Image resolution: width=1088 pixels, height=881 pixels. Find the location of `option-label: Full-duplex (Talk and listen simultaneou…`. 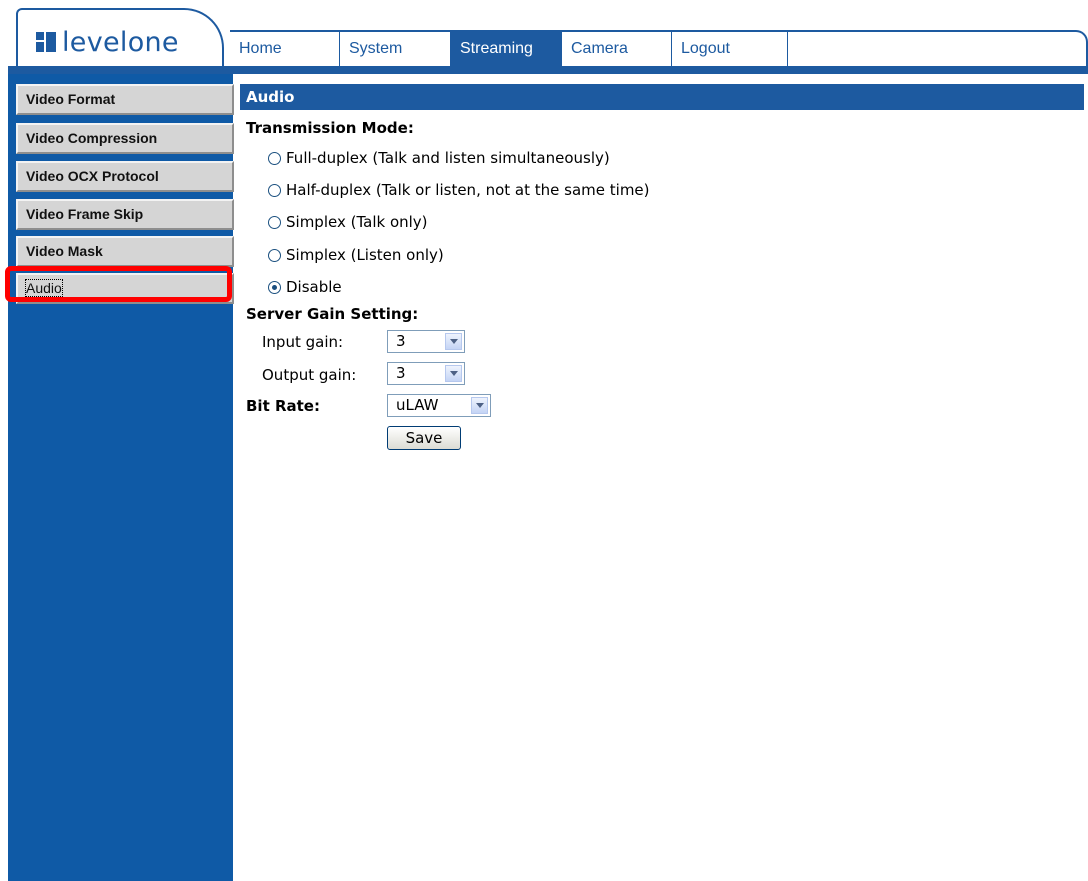

option-label: Full-duplex (Talk and listen simultaneou… is located at coordinates (448, 158).